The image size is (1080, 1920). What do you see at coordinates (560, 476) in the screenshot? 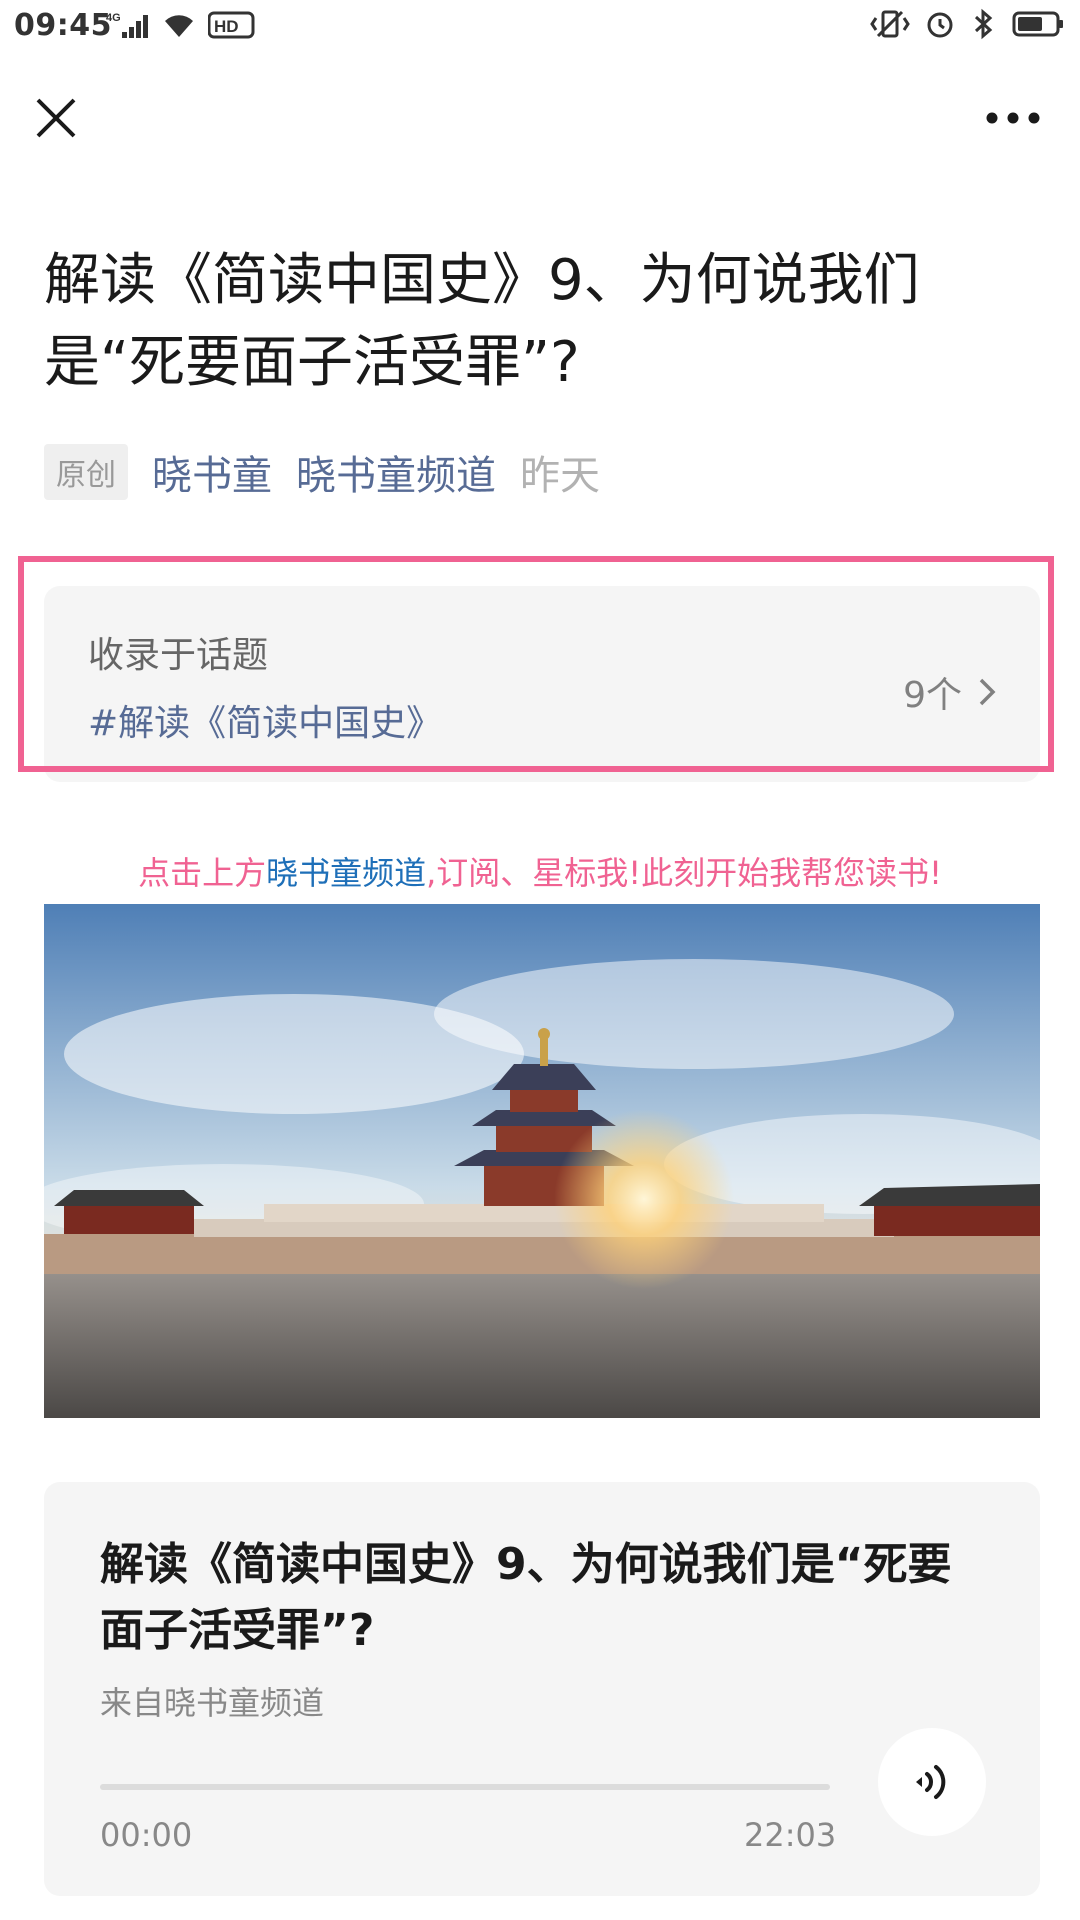
I see `publish-date: 昨天` at bounding box center [560, 476].